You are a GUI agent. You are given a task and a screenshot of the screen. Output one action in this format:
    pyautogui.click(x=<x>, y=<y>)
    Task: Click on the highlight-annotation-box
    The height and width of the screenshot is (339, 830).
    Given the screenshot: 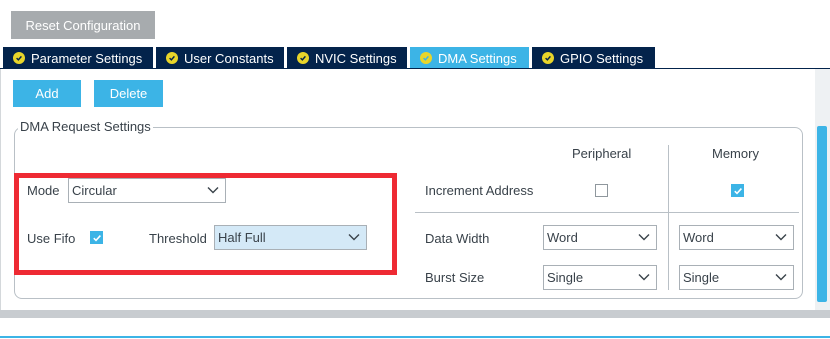 What is the action you would take?
    pyautogui.click(x=205, y=224)
    